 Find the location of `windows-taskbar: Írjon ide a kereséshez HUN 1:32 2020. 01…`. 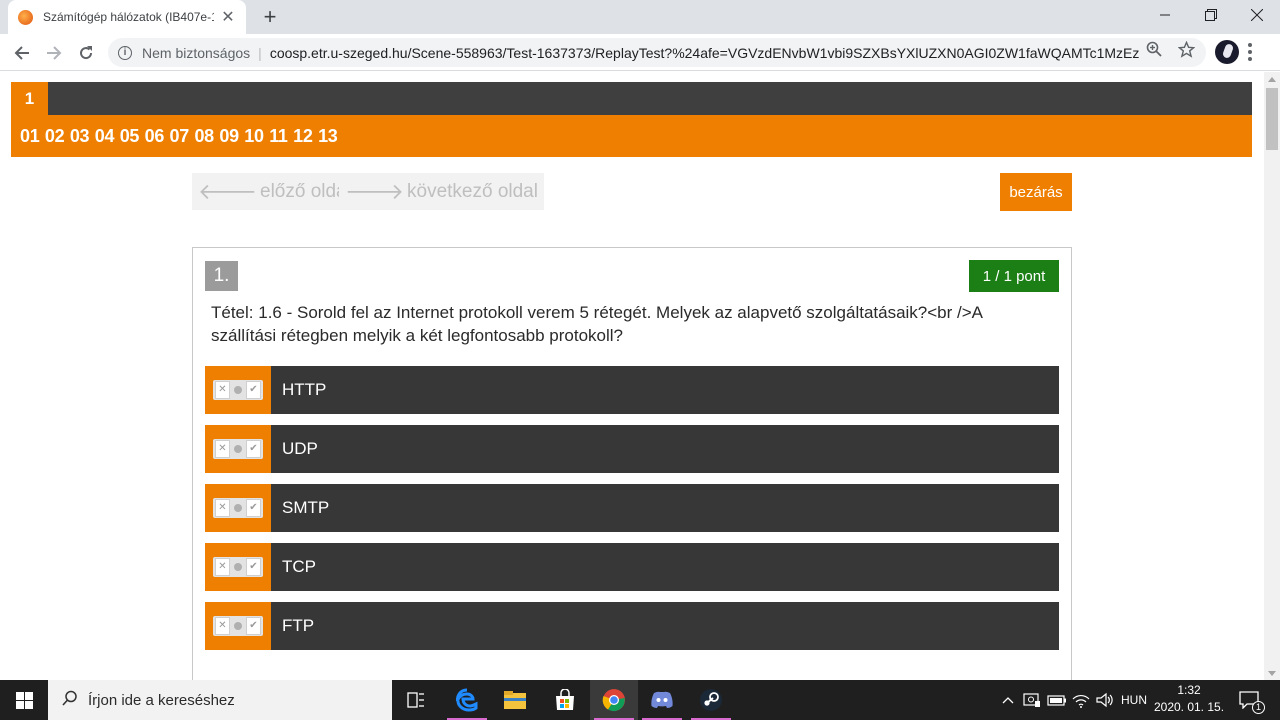

windows-taskbar: Írjon ide a kereséshez HUN 1:32 2020. 01… is located at coordinates (640, 700).